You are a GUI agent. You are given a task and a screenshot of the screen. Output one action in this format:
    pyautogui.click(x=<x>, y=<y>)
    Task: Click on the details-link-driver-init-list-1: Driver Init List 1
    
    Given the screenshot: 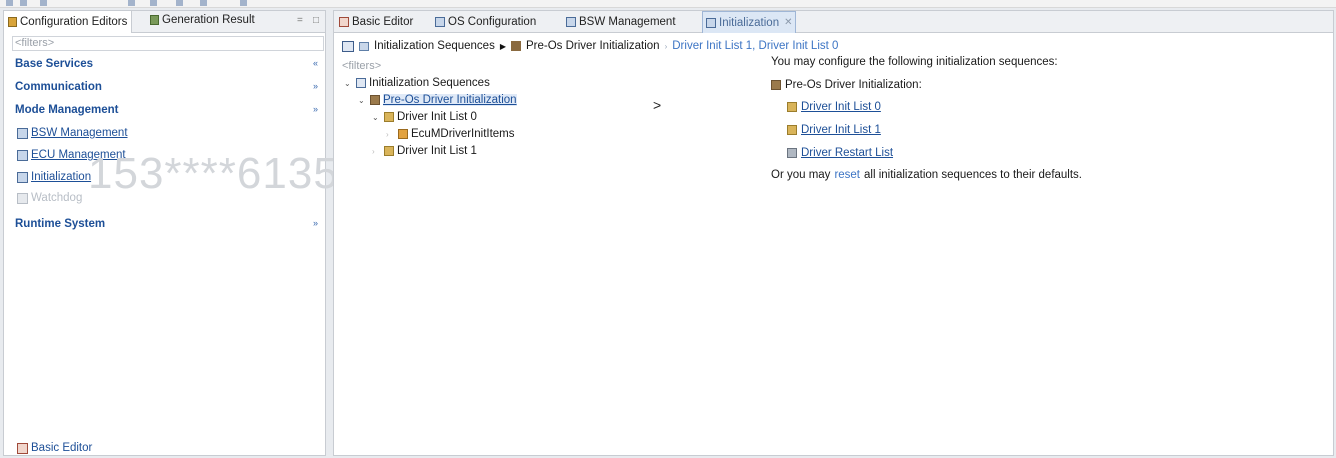 What is the action you would take?
    pyautogui.click(x=834, y=130)
    